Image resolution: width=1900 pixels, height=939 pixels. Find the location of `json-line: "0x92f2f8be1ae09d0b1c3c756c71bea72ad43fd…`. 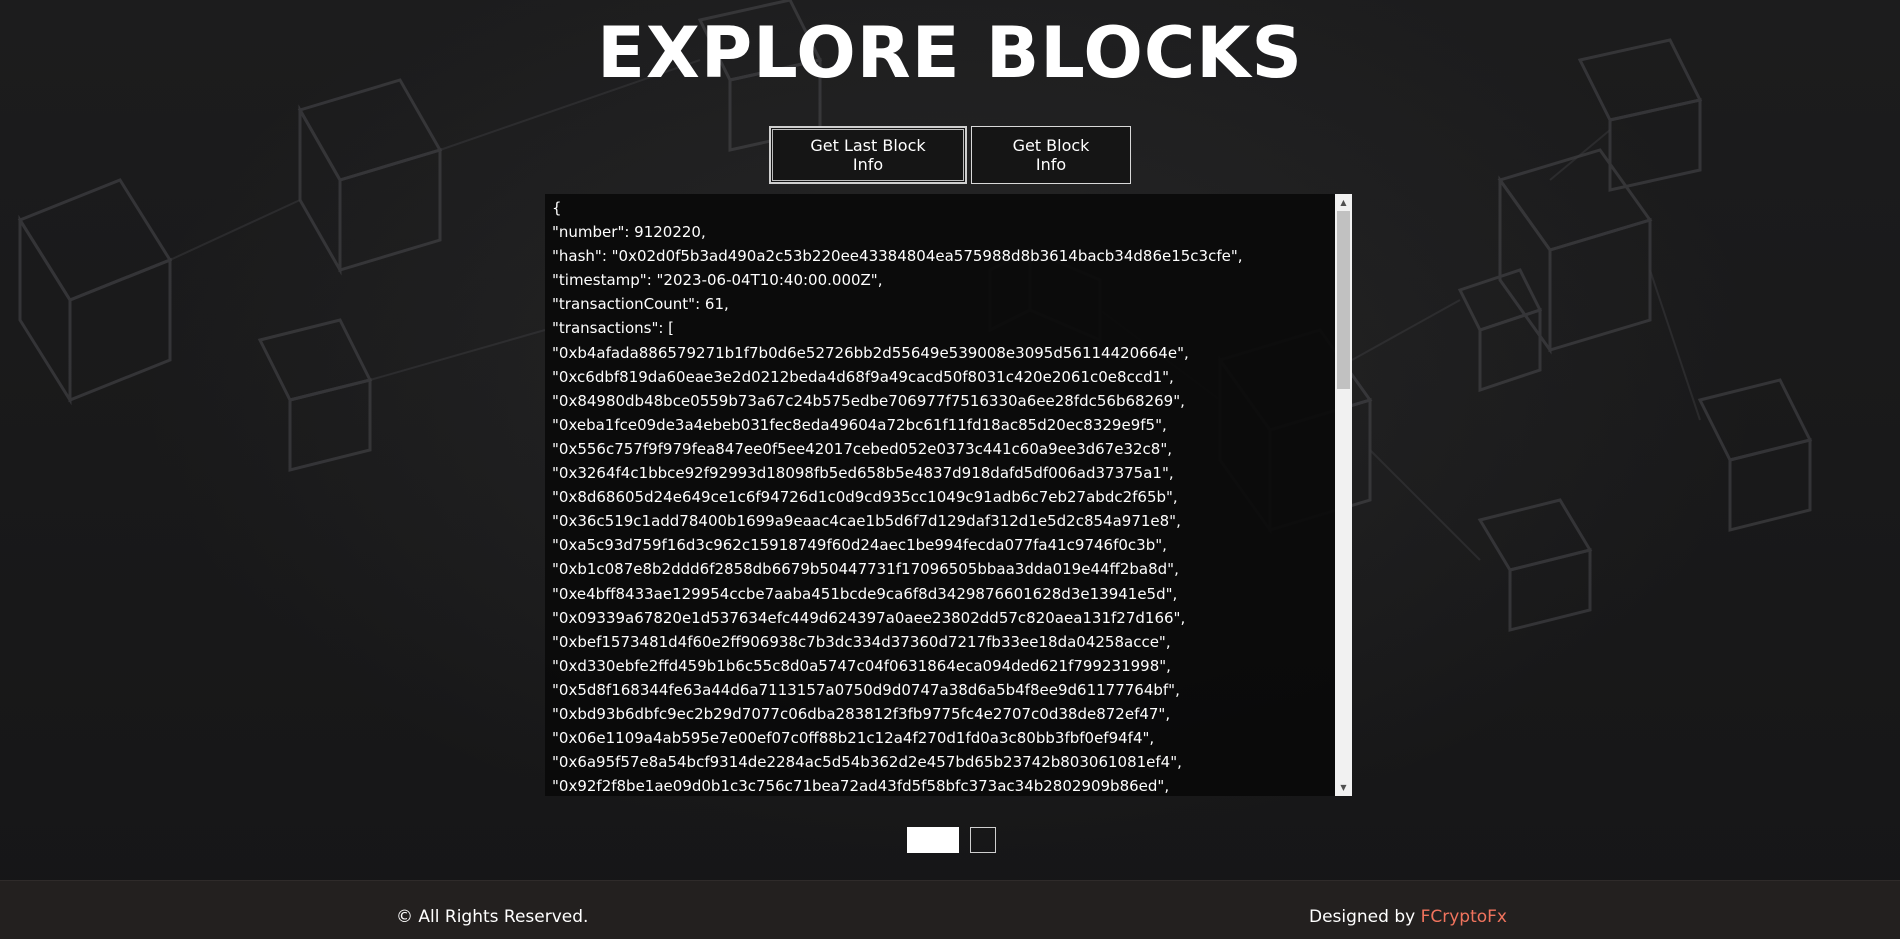

json-line: "0x92f2f8be1ae09d0b1c3c756c71bea72ad43fd… is located at coordinates (861, 786).